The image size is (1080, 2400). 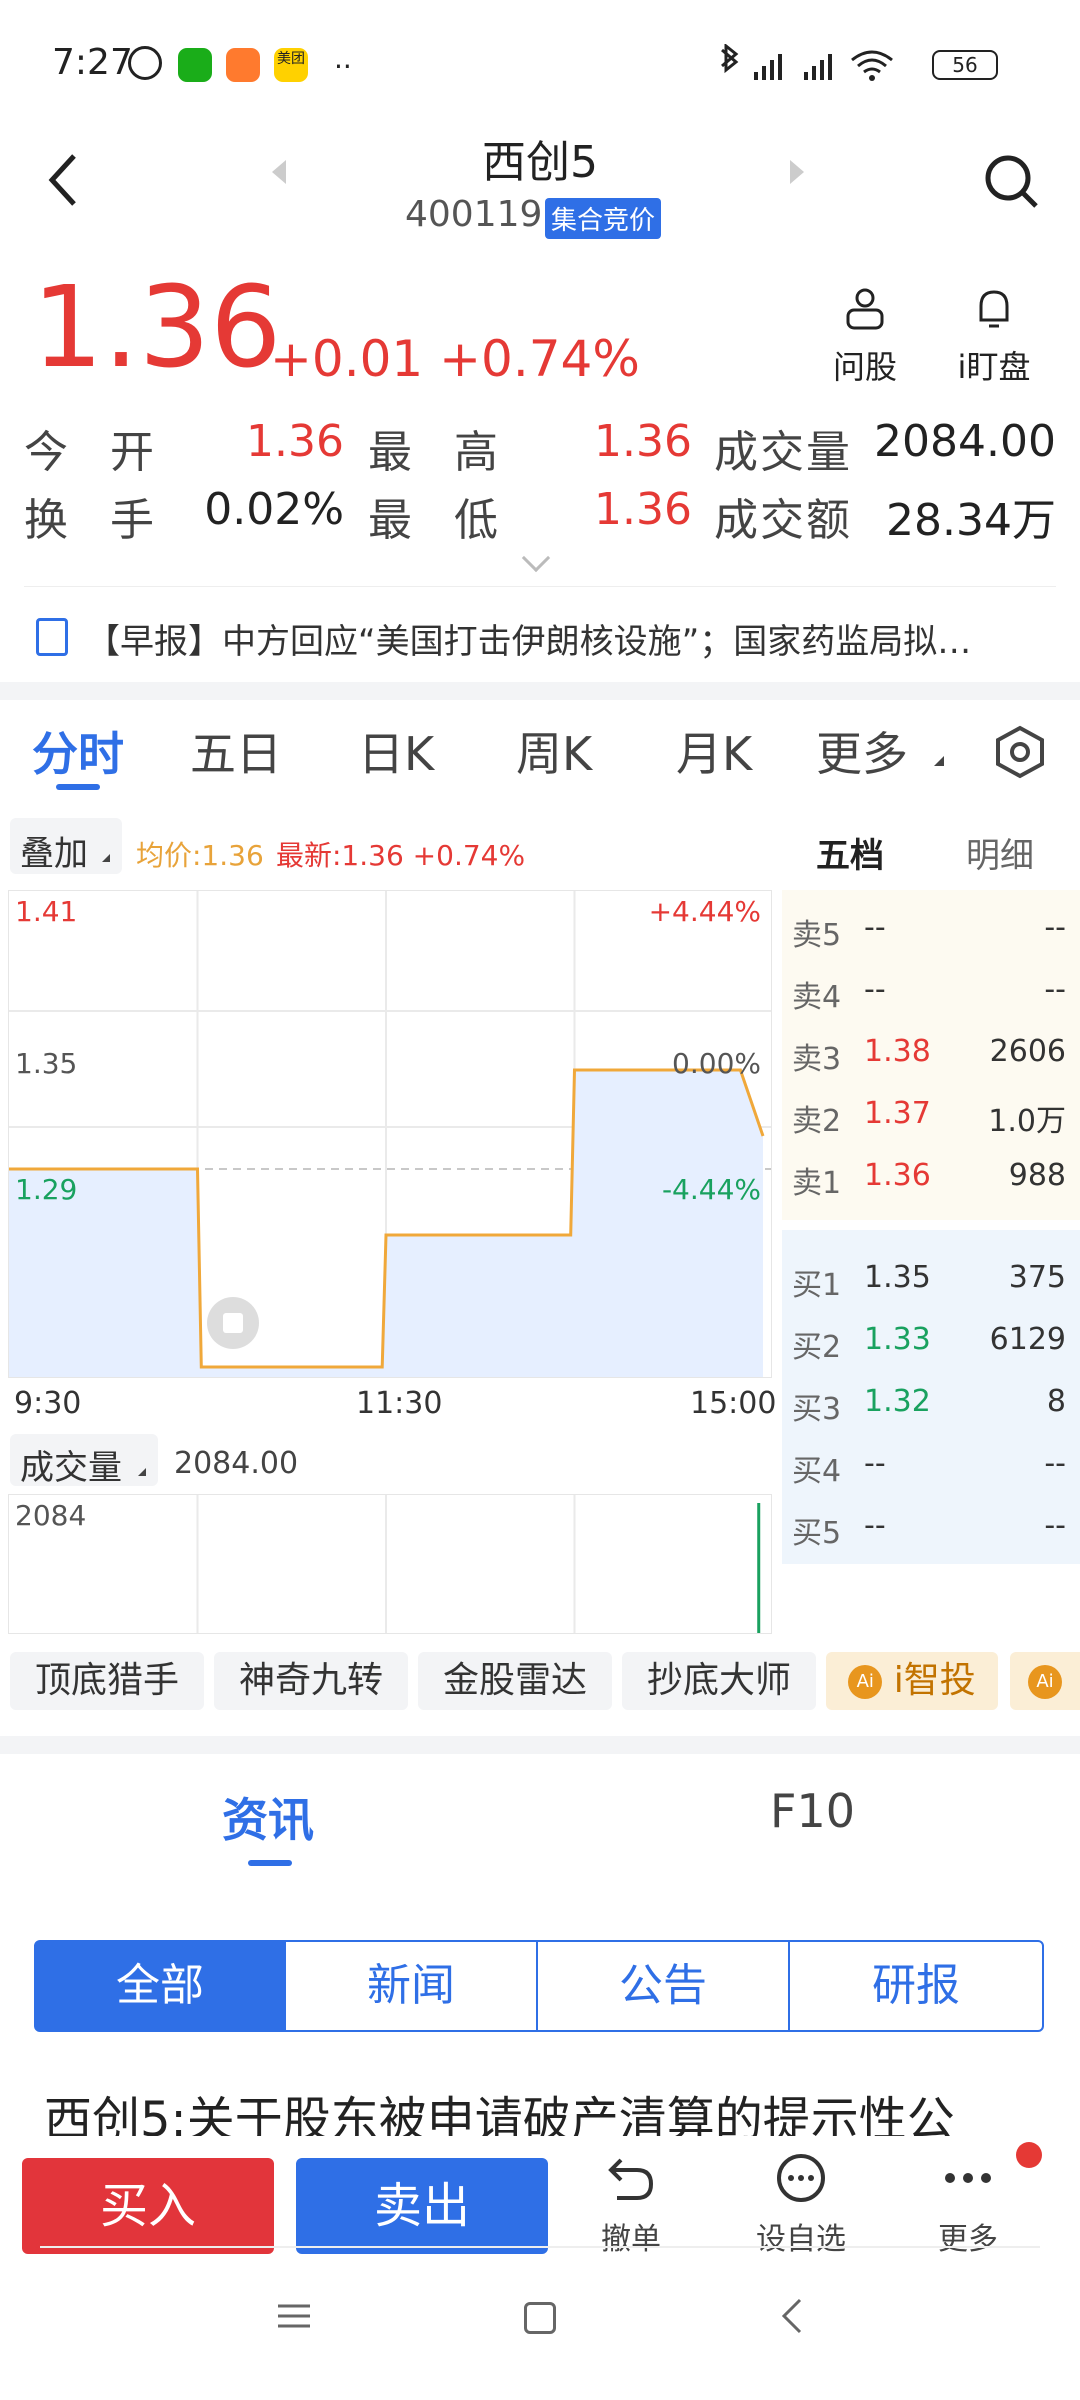 I want to click on system-nav-bar, so click(x=540, y=2325).